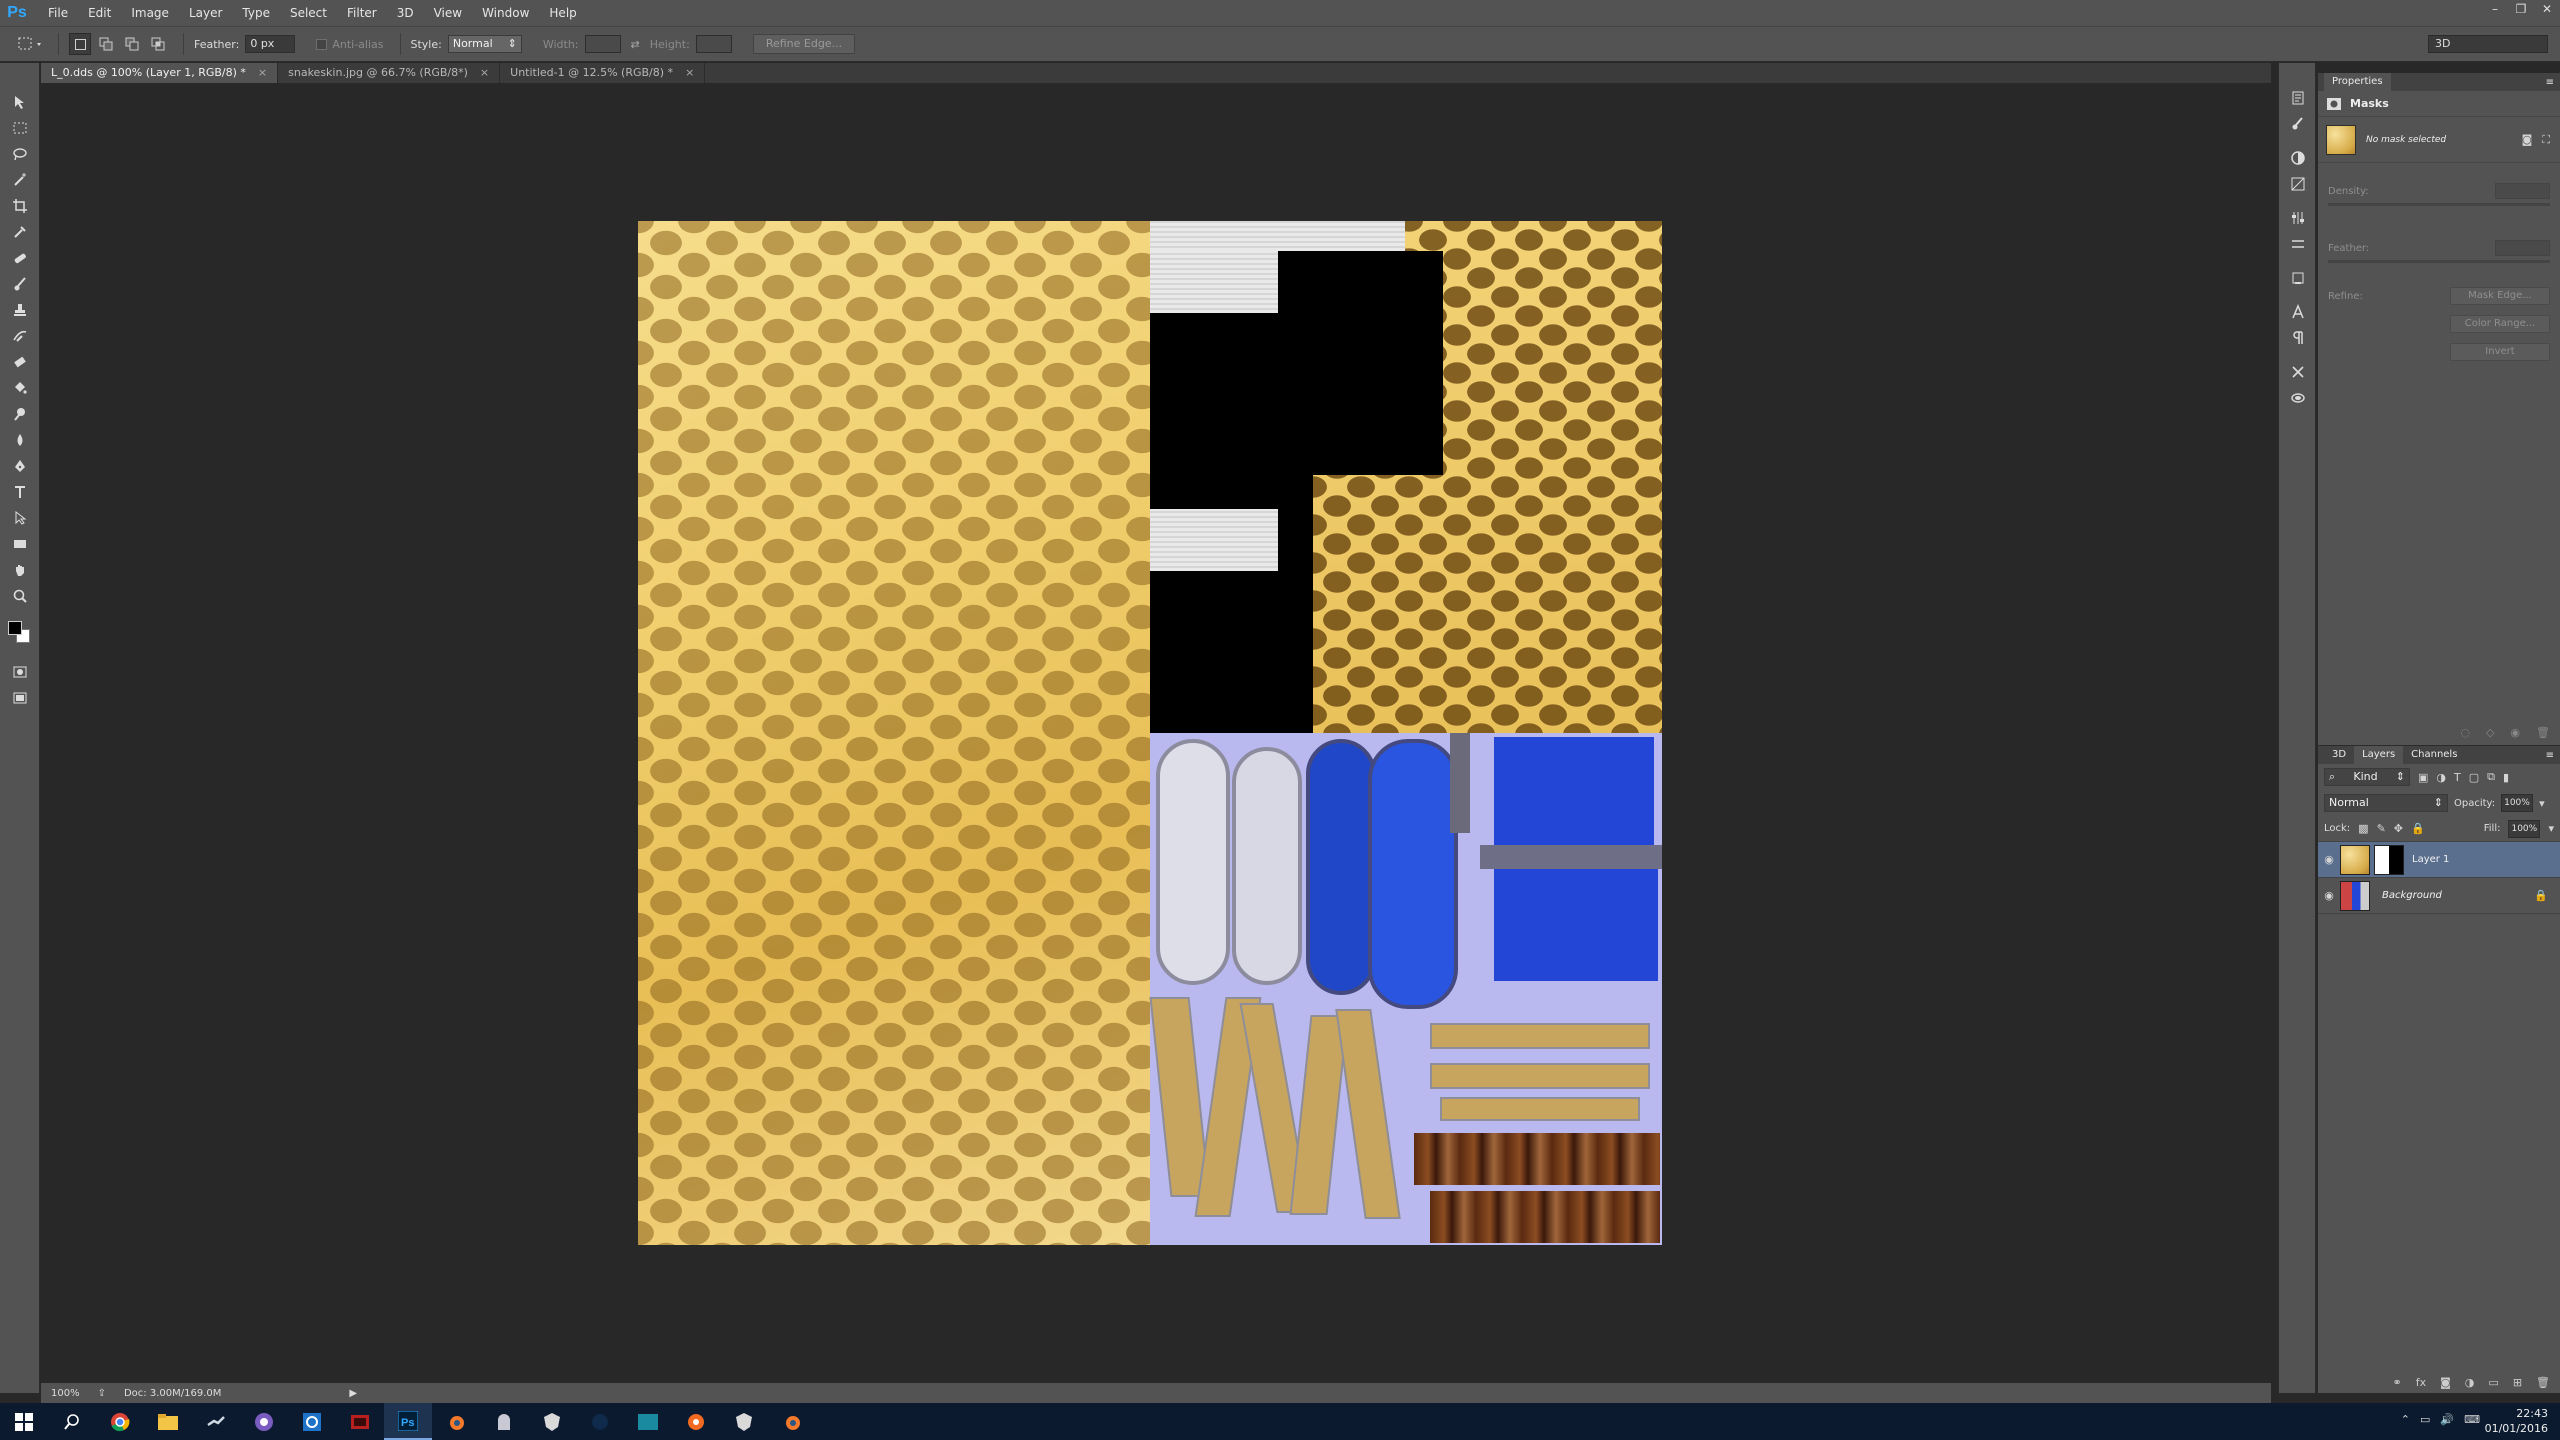 This screenshot has width=2560, height=1440. I want to click on healing-brush-tool, so click(20, 258).